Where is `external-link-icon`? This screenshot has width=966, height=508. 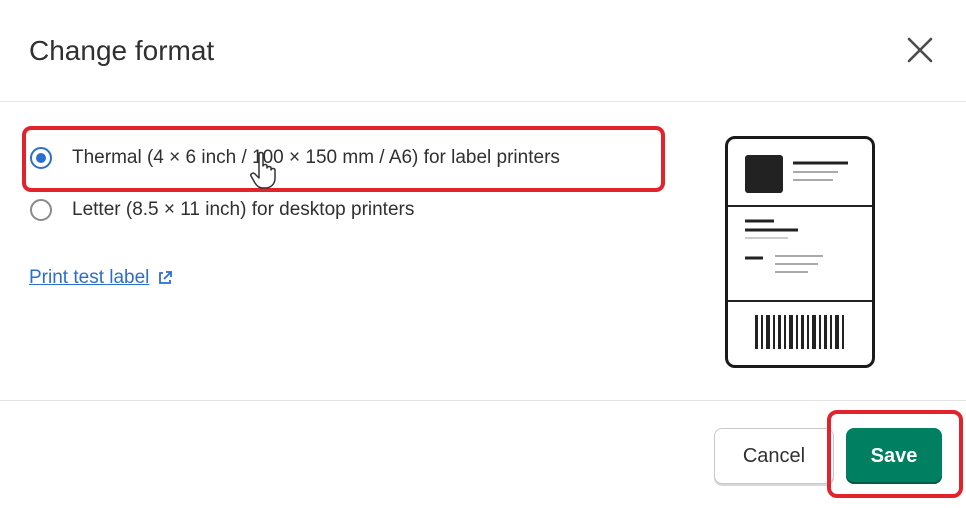
external-link-icon is located at coordinates (166, 277).